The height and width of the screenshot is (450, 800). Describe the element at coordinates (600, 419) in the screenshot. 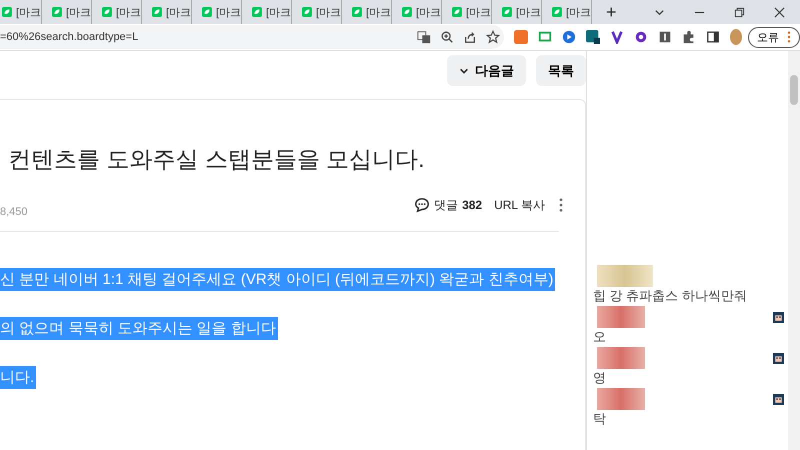

I see `chat-message: 탁` at that location.